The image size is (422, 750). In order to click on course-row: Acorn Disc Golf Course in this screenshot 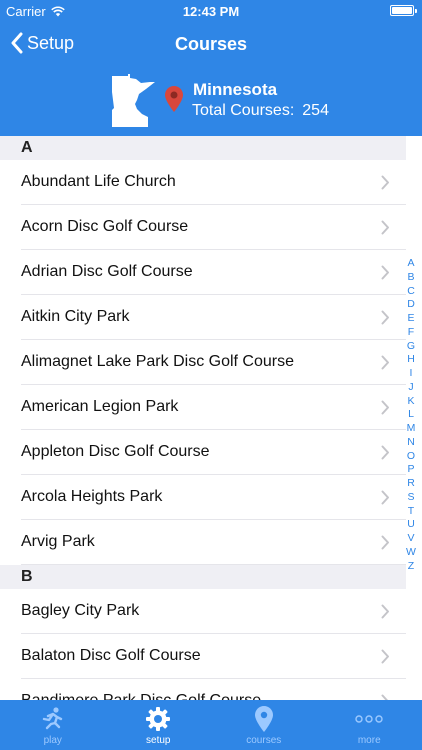, I will do `click(213, 227)`.